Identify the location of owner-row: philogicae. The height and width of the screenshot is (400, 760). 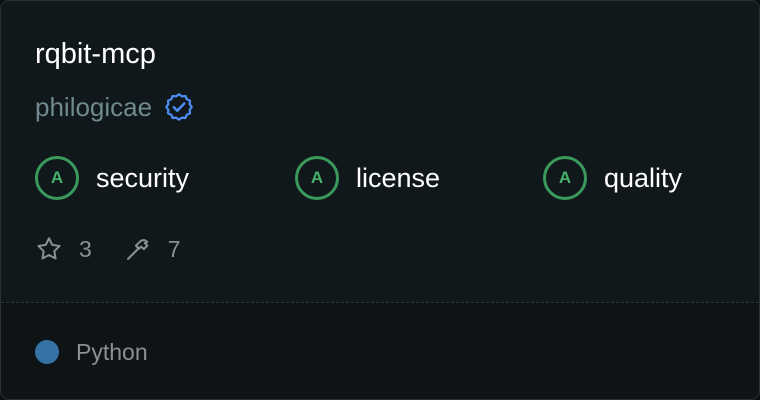
(114, 107).